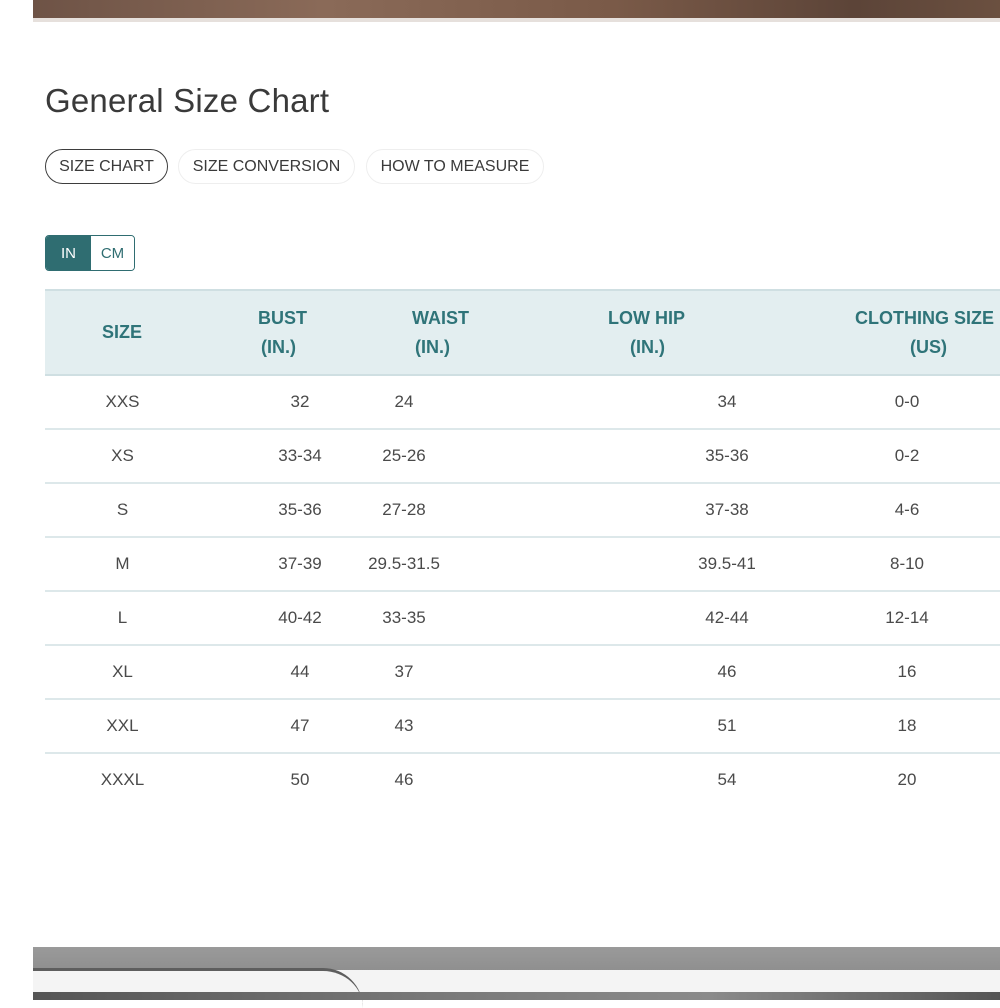 The width and height of the screenshot is (1000, 1008). I want to click on cell-clothing-size-value: 18, so click(907, 725).